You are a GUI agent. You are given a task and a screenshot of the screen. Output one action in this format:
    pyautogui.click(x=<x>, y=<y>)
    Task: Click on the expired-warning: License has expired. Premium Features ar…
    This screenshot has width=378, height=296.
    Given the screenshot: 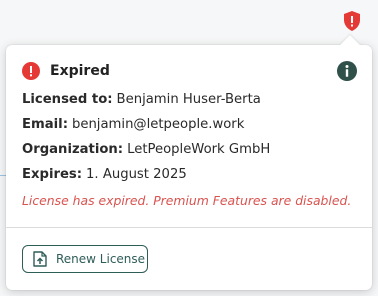 What is the action you would take?
    pyautogui.click(x=187, y=200)
    